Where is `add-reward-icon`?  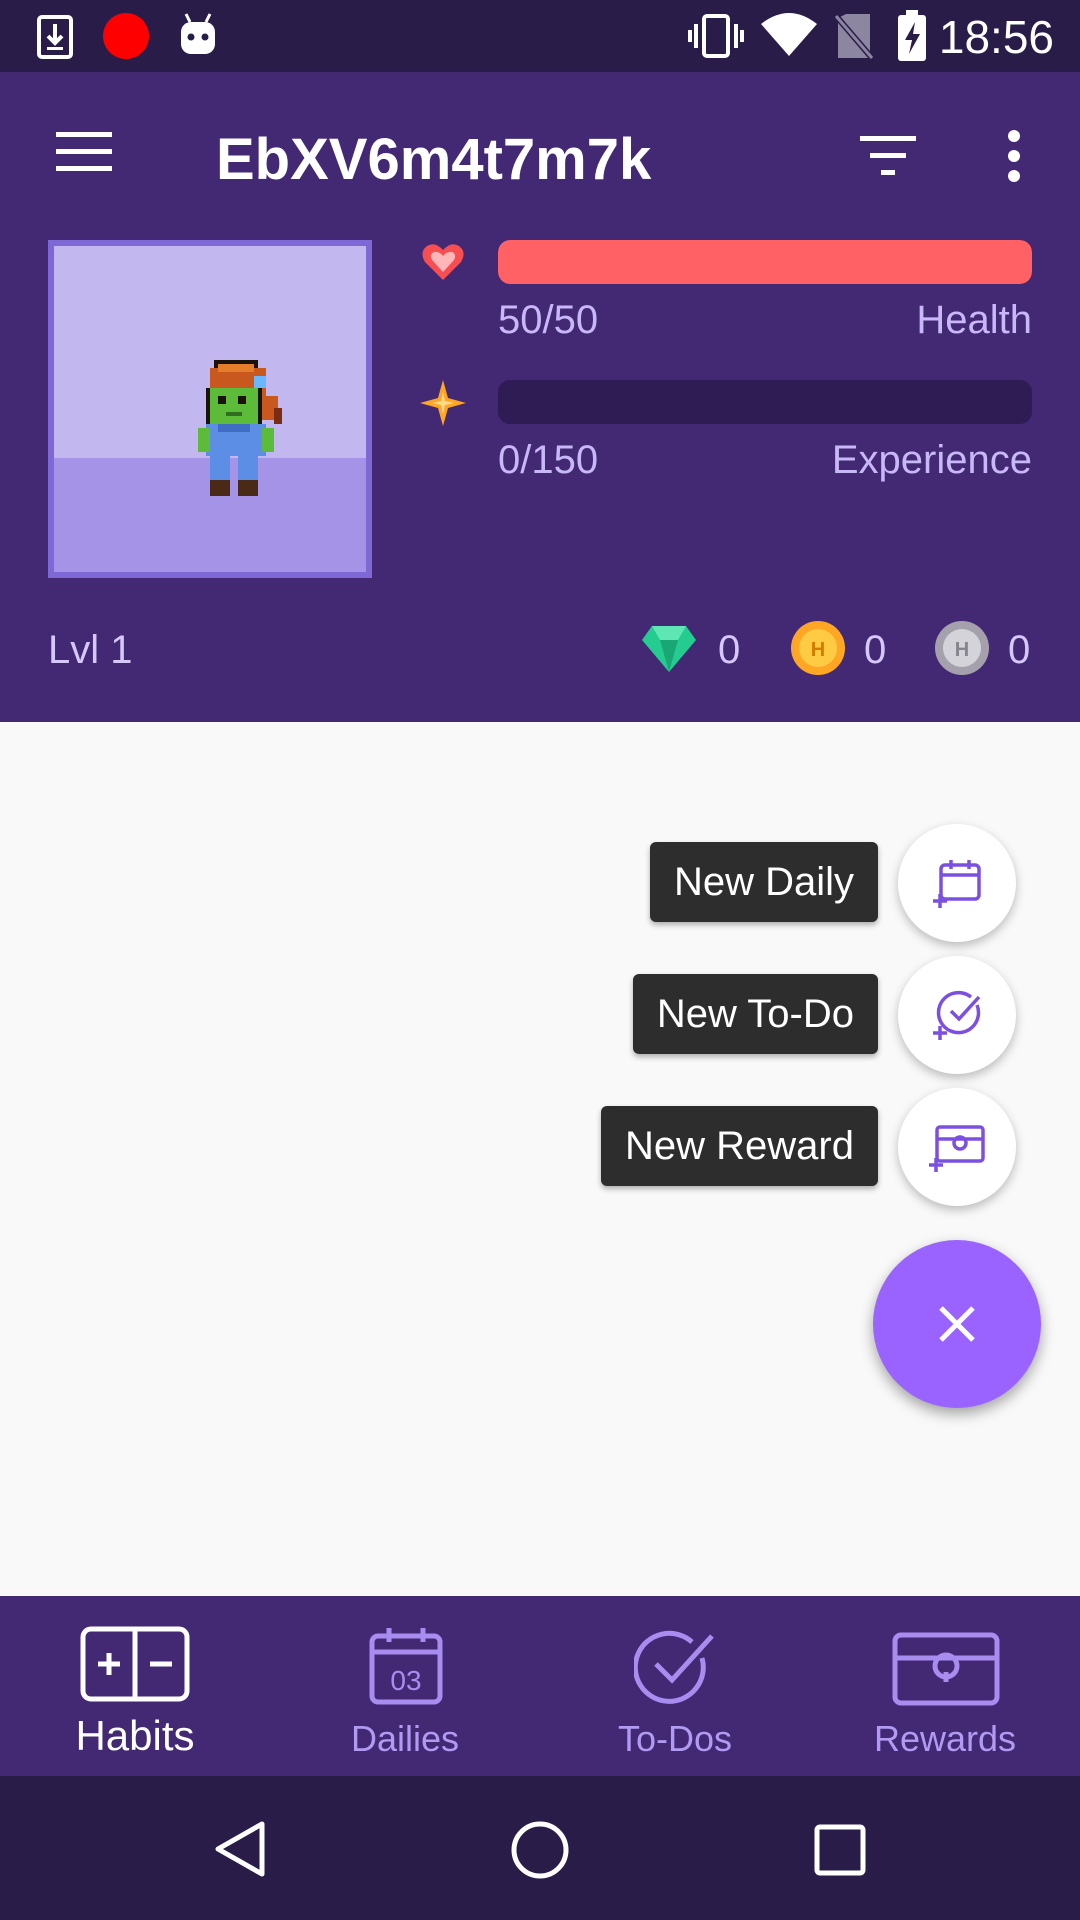
add-reward-icon is located at coordinates (957, 1148).